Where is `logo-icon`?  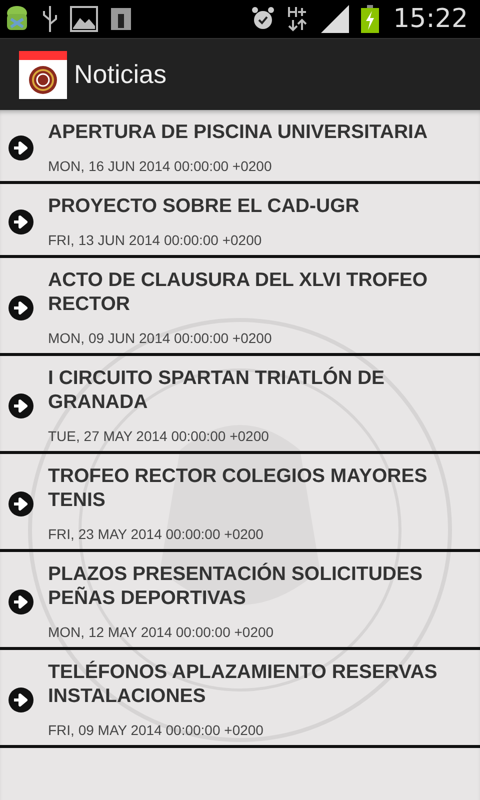 logo-icon is located at coordinates (43, 74).